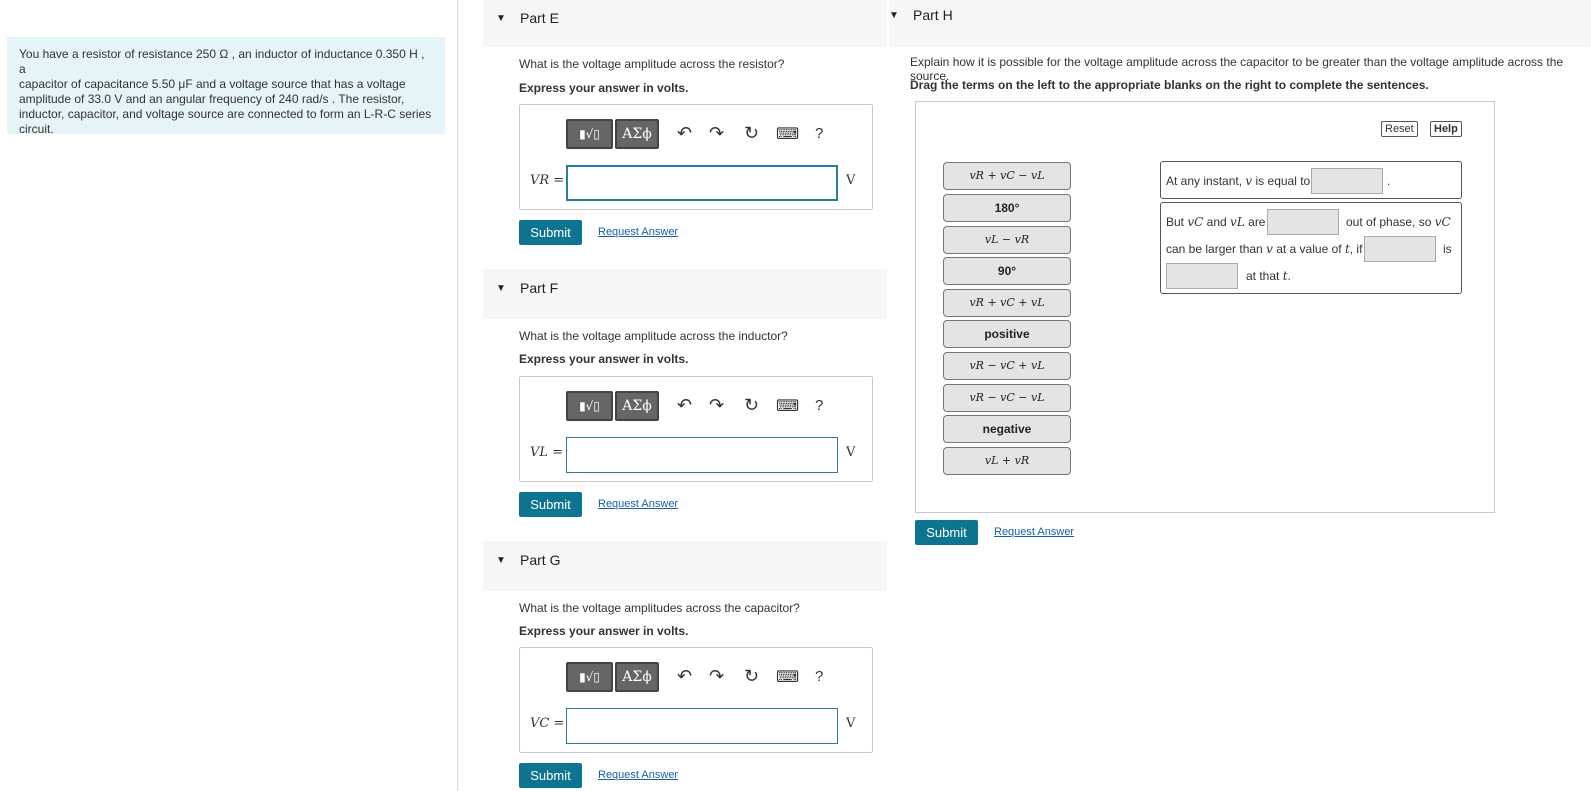 Image resolution: width=1591 pixels, height=791 pixels. What do you see at coordinates (1356, 249) in the screenshot?
I see `sentence-fragment: , if` at bounding box center [1356, 249].